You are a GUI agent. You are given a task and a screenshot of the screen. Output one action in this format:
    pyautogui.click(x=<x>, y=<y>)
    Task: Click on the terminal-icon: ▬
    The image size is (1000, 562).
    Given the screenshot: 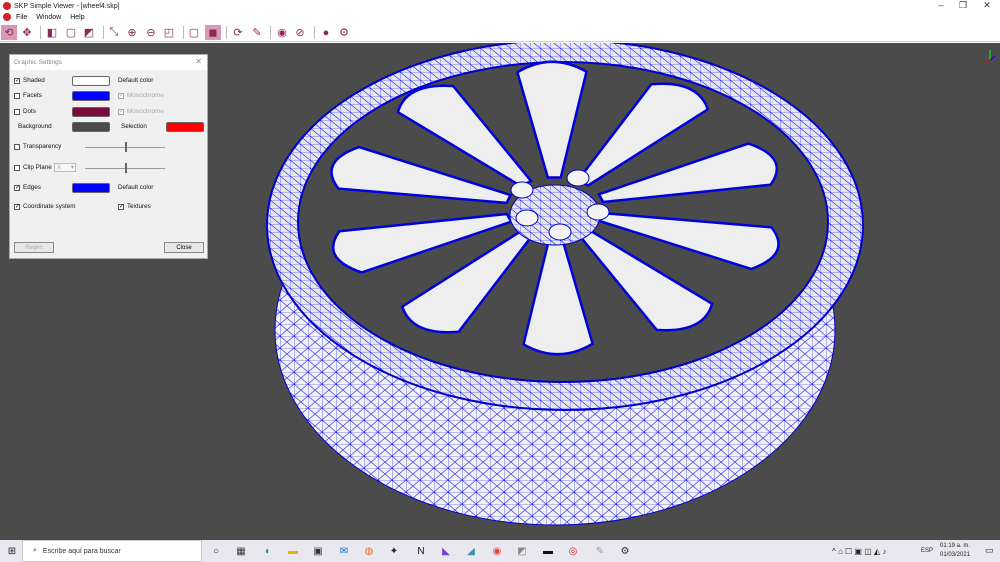 What is the action you would take?
    pyautogui.click(x=548, y=551)
    